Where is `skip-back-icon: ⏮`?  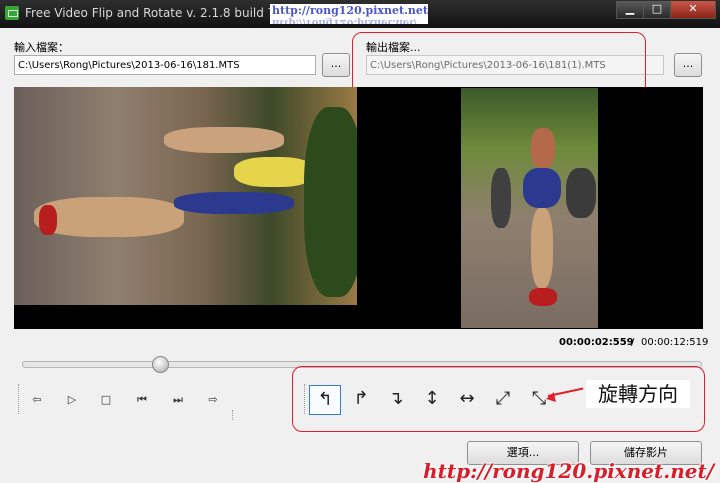 skip-back-icon: ⏮ is located at coordinates (142, 400).